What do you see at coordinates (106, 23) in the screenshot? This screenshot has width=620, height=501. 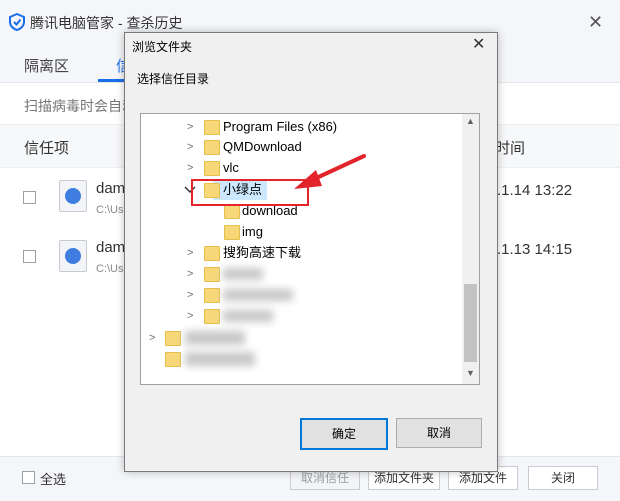 I see `app-title: 腾讯电脑管家 - 查杀历史` at bounding box center [106, 23].